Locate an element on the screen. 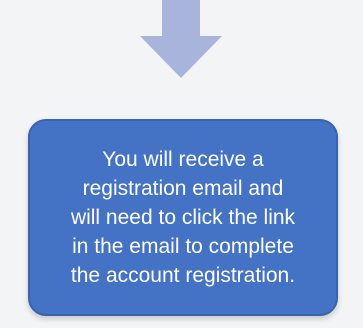 The width and height of the screenshot is (363, 328). down-arrow-icon is located at coordinates (181, 39).